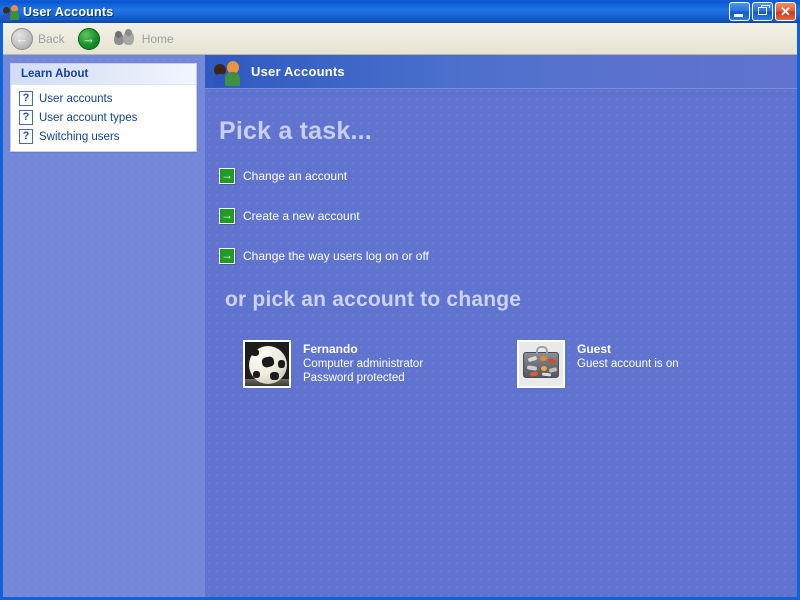  I want to click on account-type: Computer administrator, so click(363, 364).